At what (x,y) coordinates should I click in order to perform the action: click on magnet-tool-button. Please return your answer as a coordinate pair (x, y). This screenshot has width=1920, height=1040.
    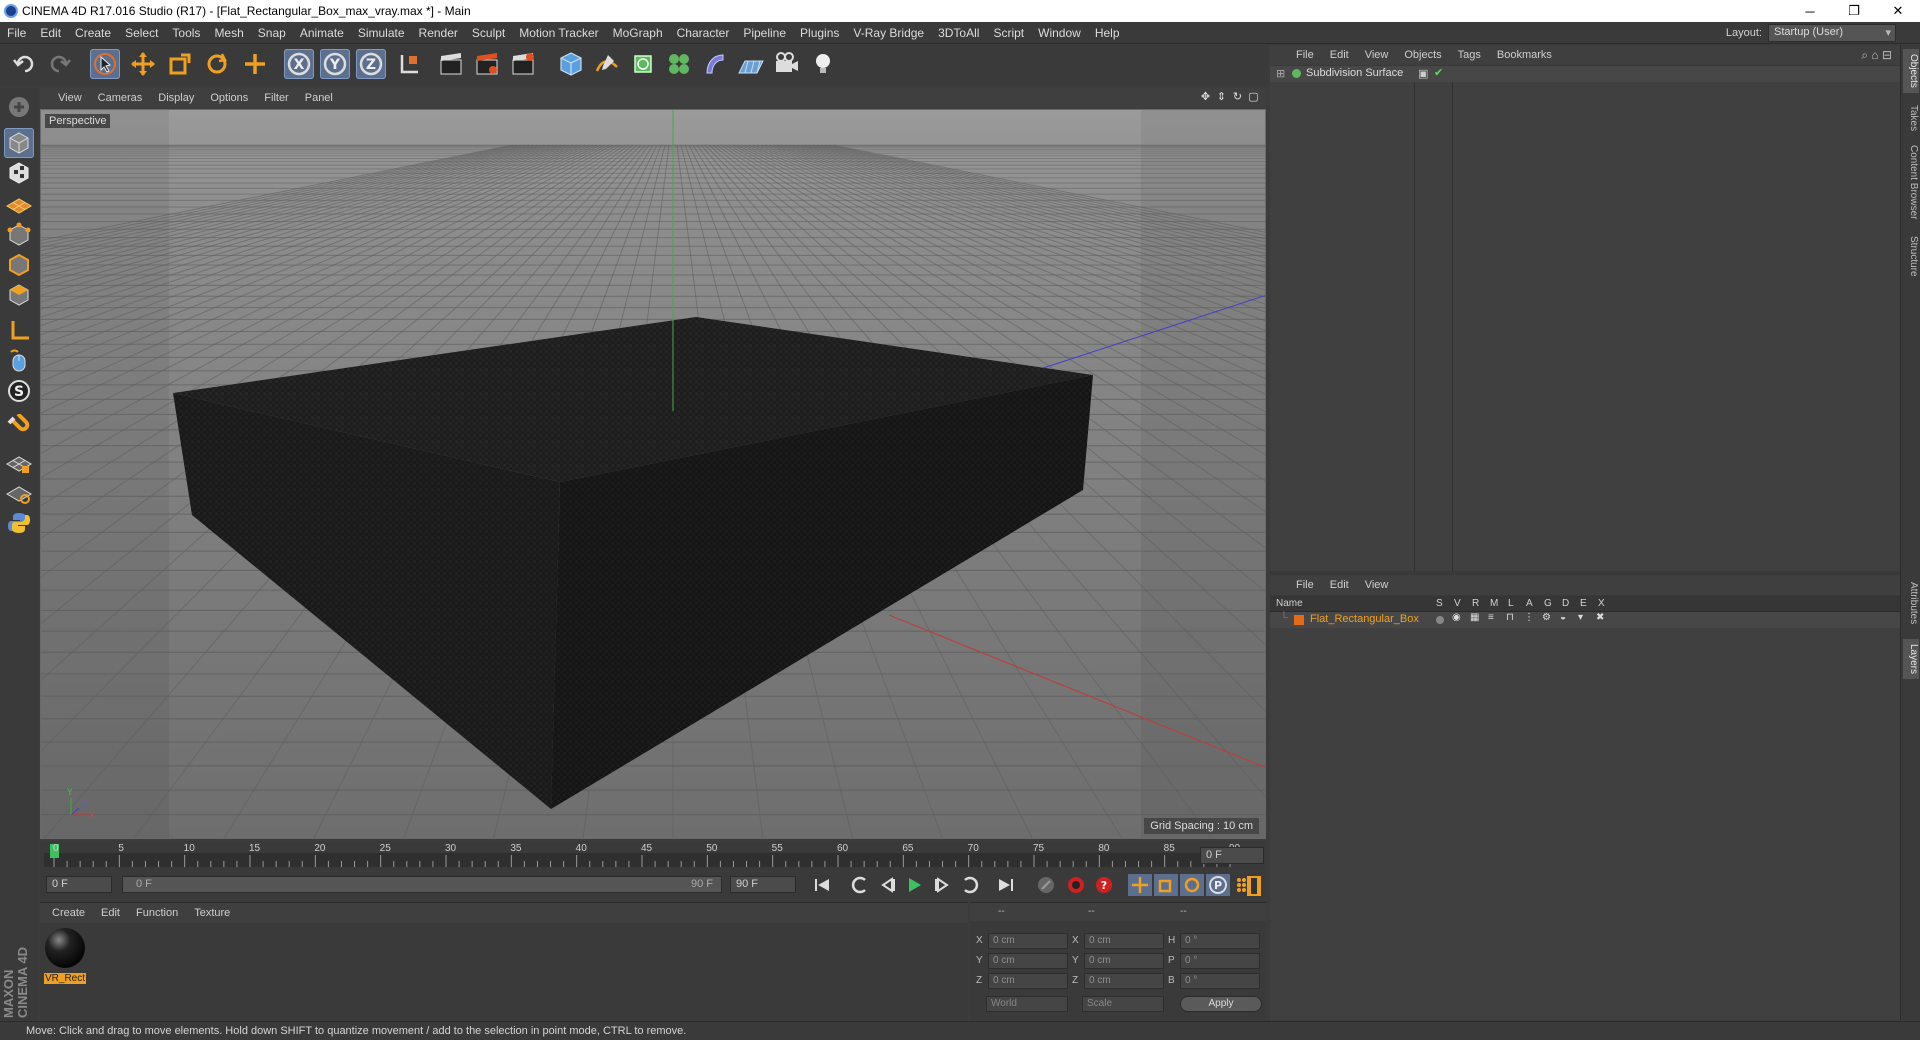
    Looking at the image, I should click on (19, 427).